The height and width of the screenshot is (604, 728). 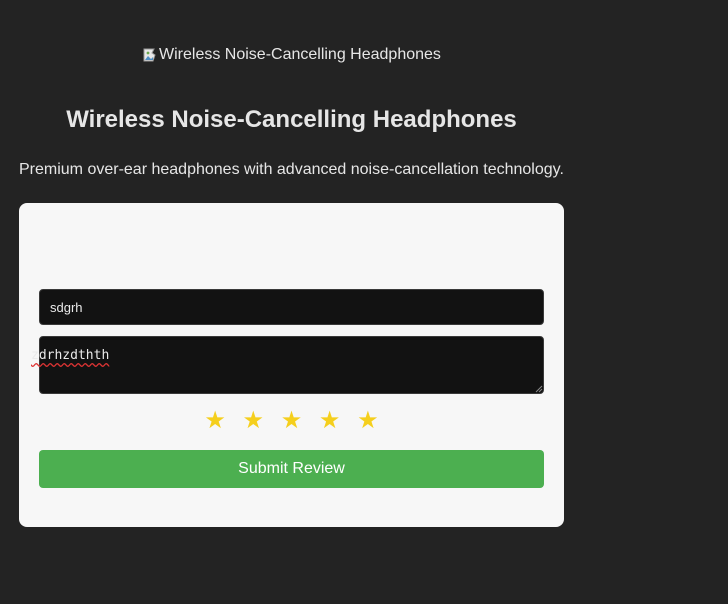 I want to click on product-image: Wireless Noise-Cancelling Headphones, so click(x=292, y=55).